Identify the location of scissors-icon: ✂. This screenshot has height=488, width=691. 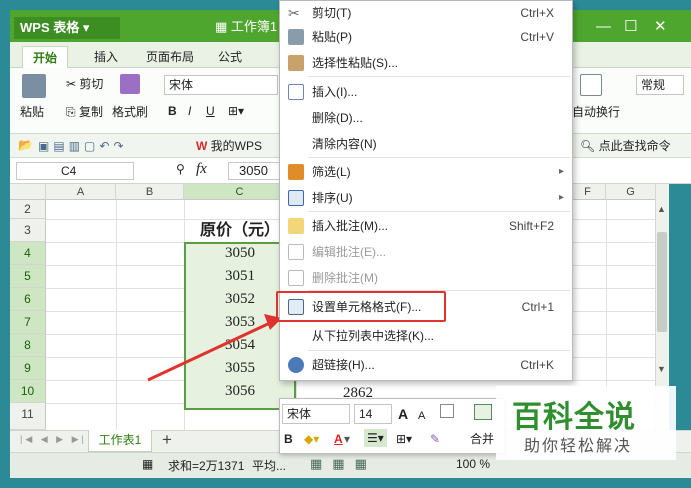
(294, 13).